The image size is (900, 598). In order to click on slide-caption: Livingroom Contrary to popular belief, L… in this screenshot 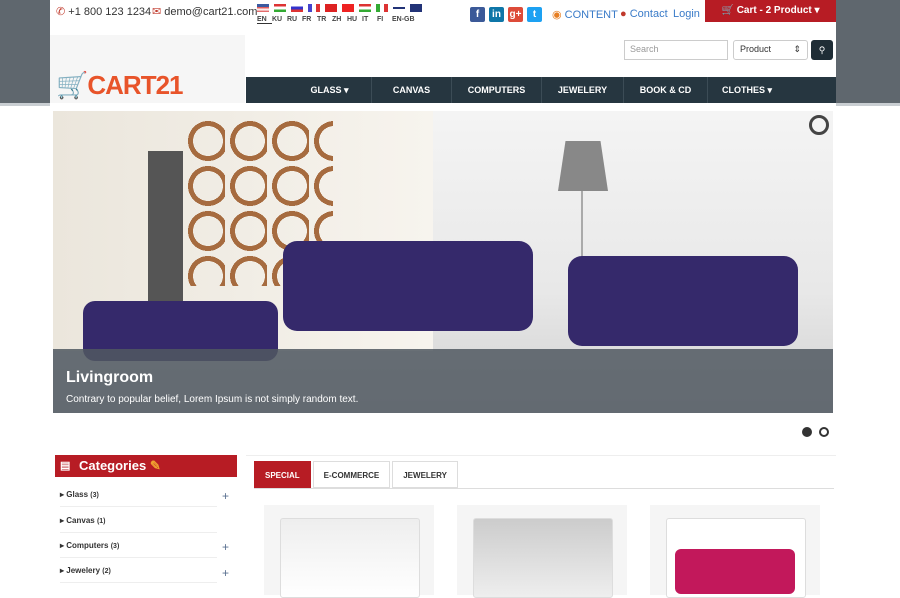, I will do `click(443, 381)`.